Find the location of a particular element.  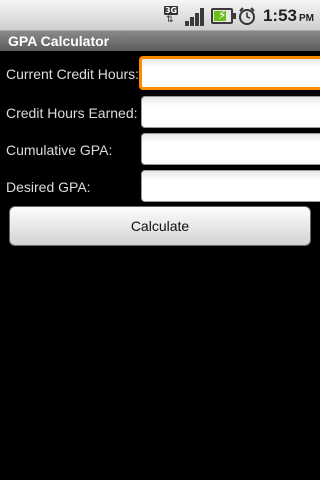

cumulative-gpa-input is located at coordinates (230, 149).